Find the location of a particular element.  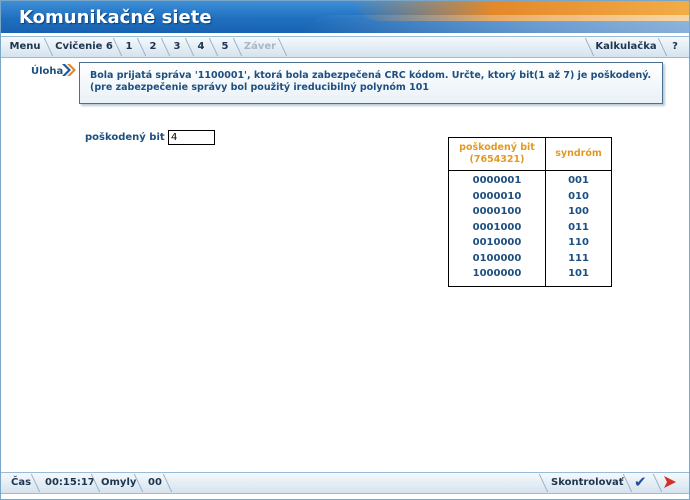

app-title: Komunikačné siete is located at coordinates (115, 17).